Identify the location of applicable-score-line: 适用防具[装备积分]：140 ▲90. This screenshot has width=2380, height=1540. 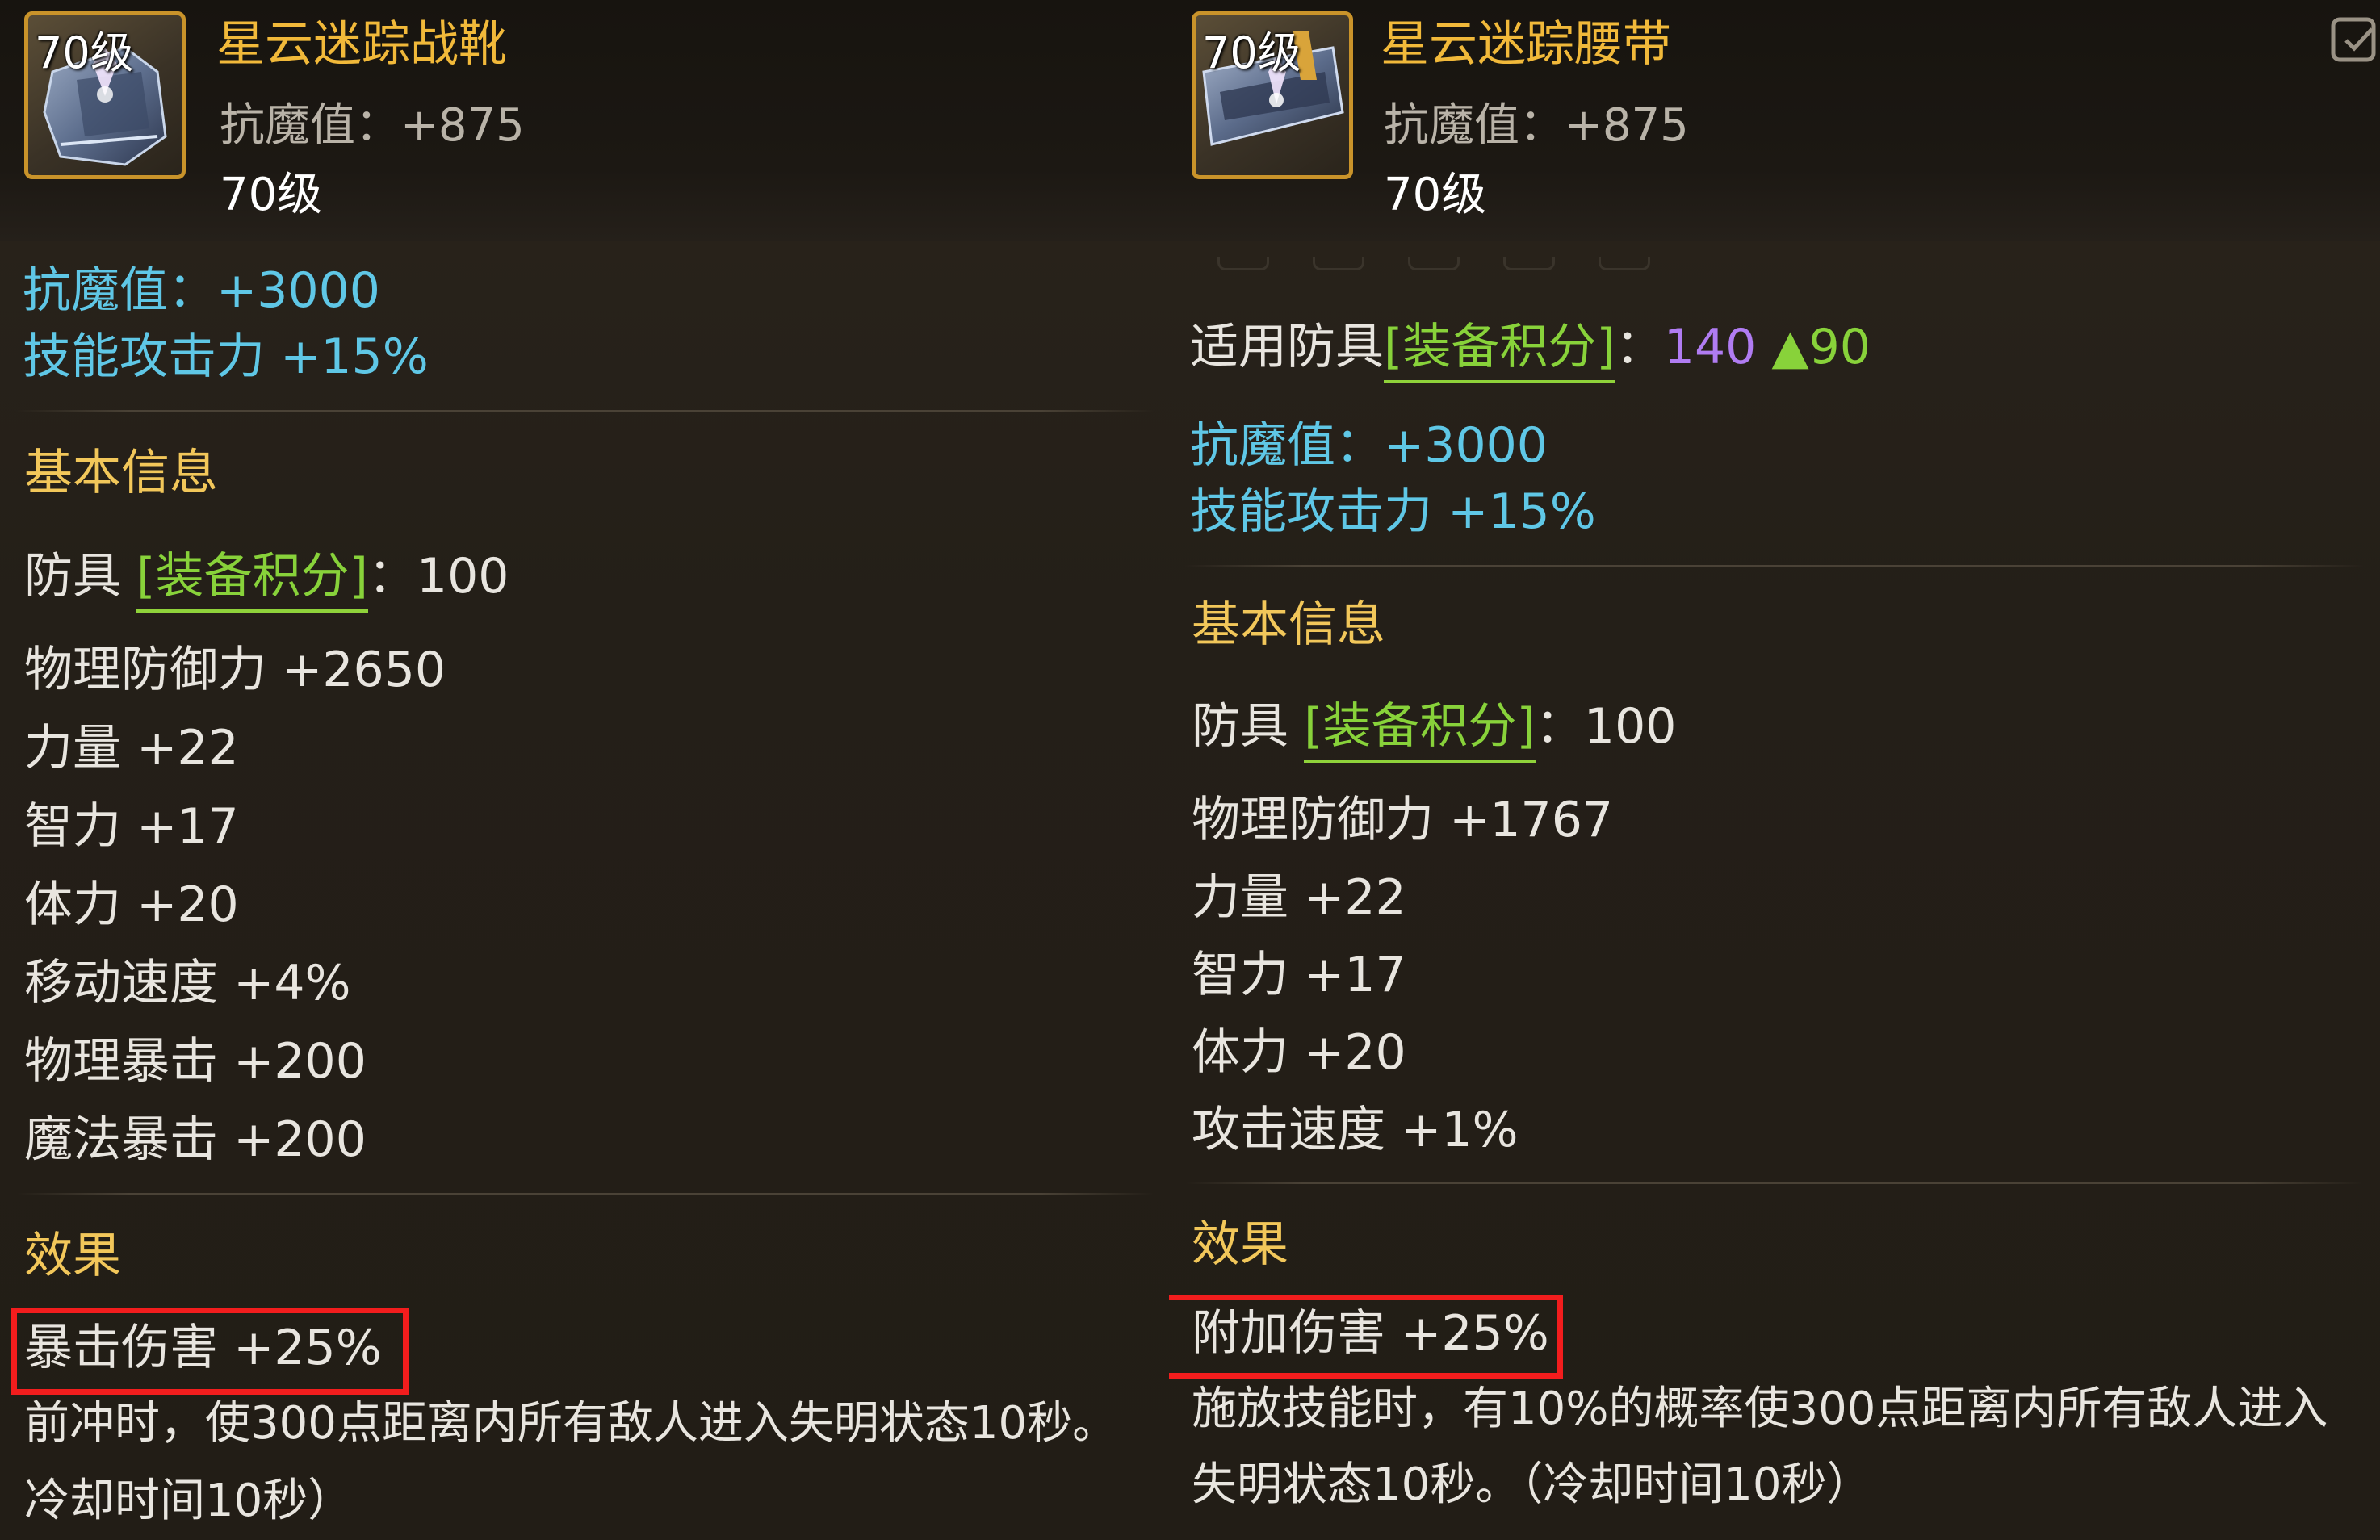
(1530, 351).